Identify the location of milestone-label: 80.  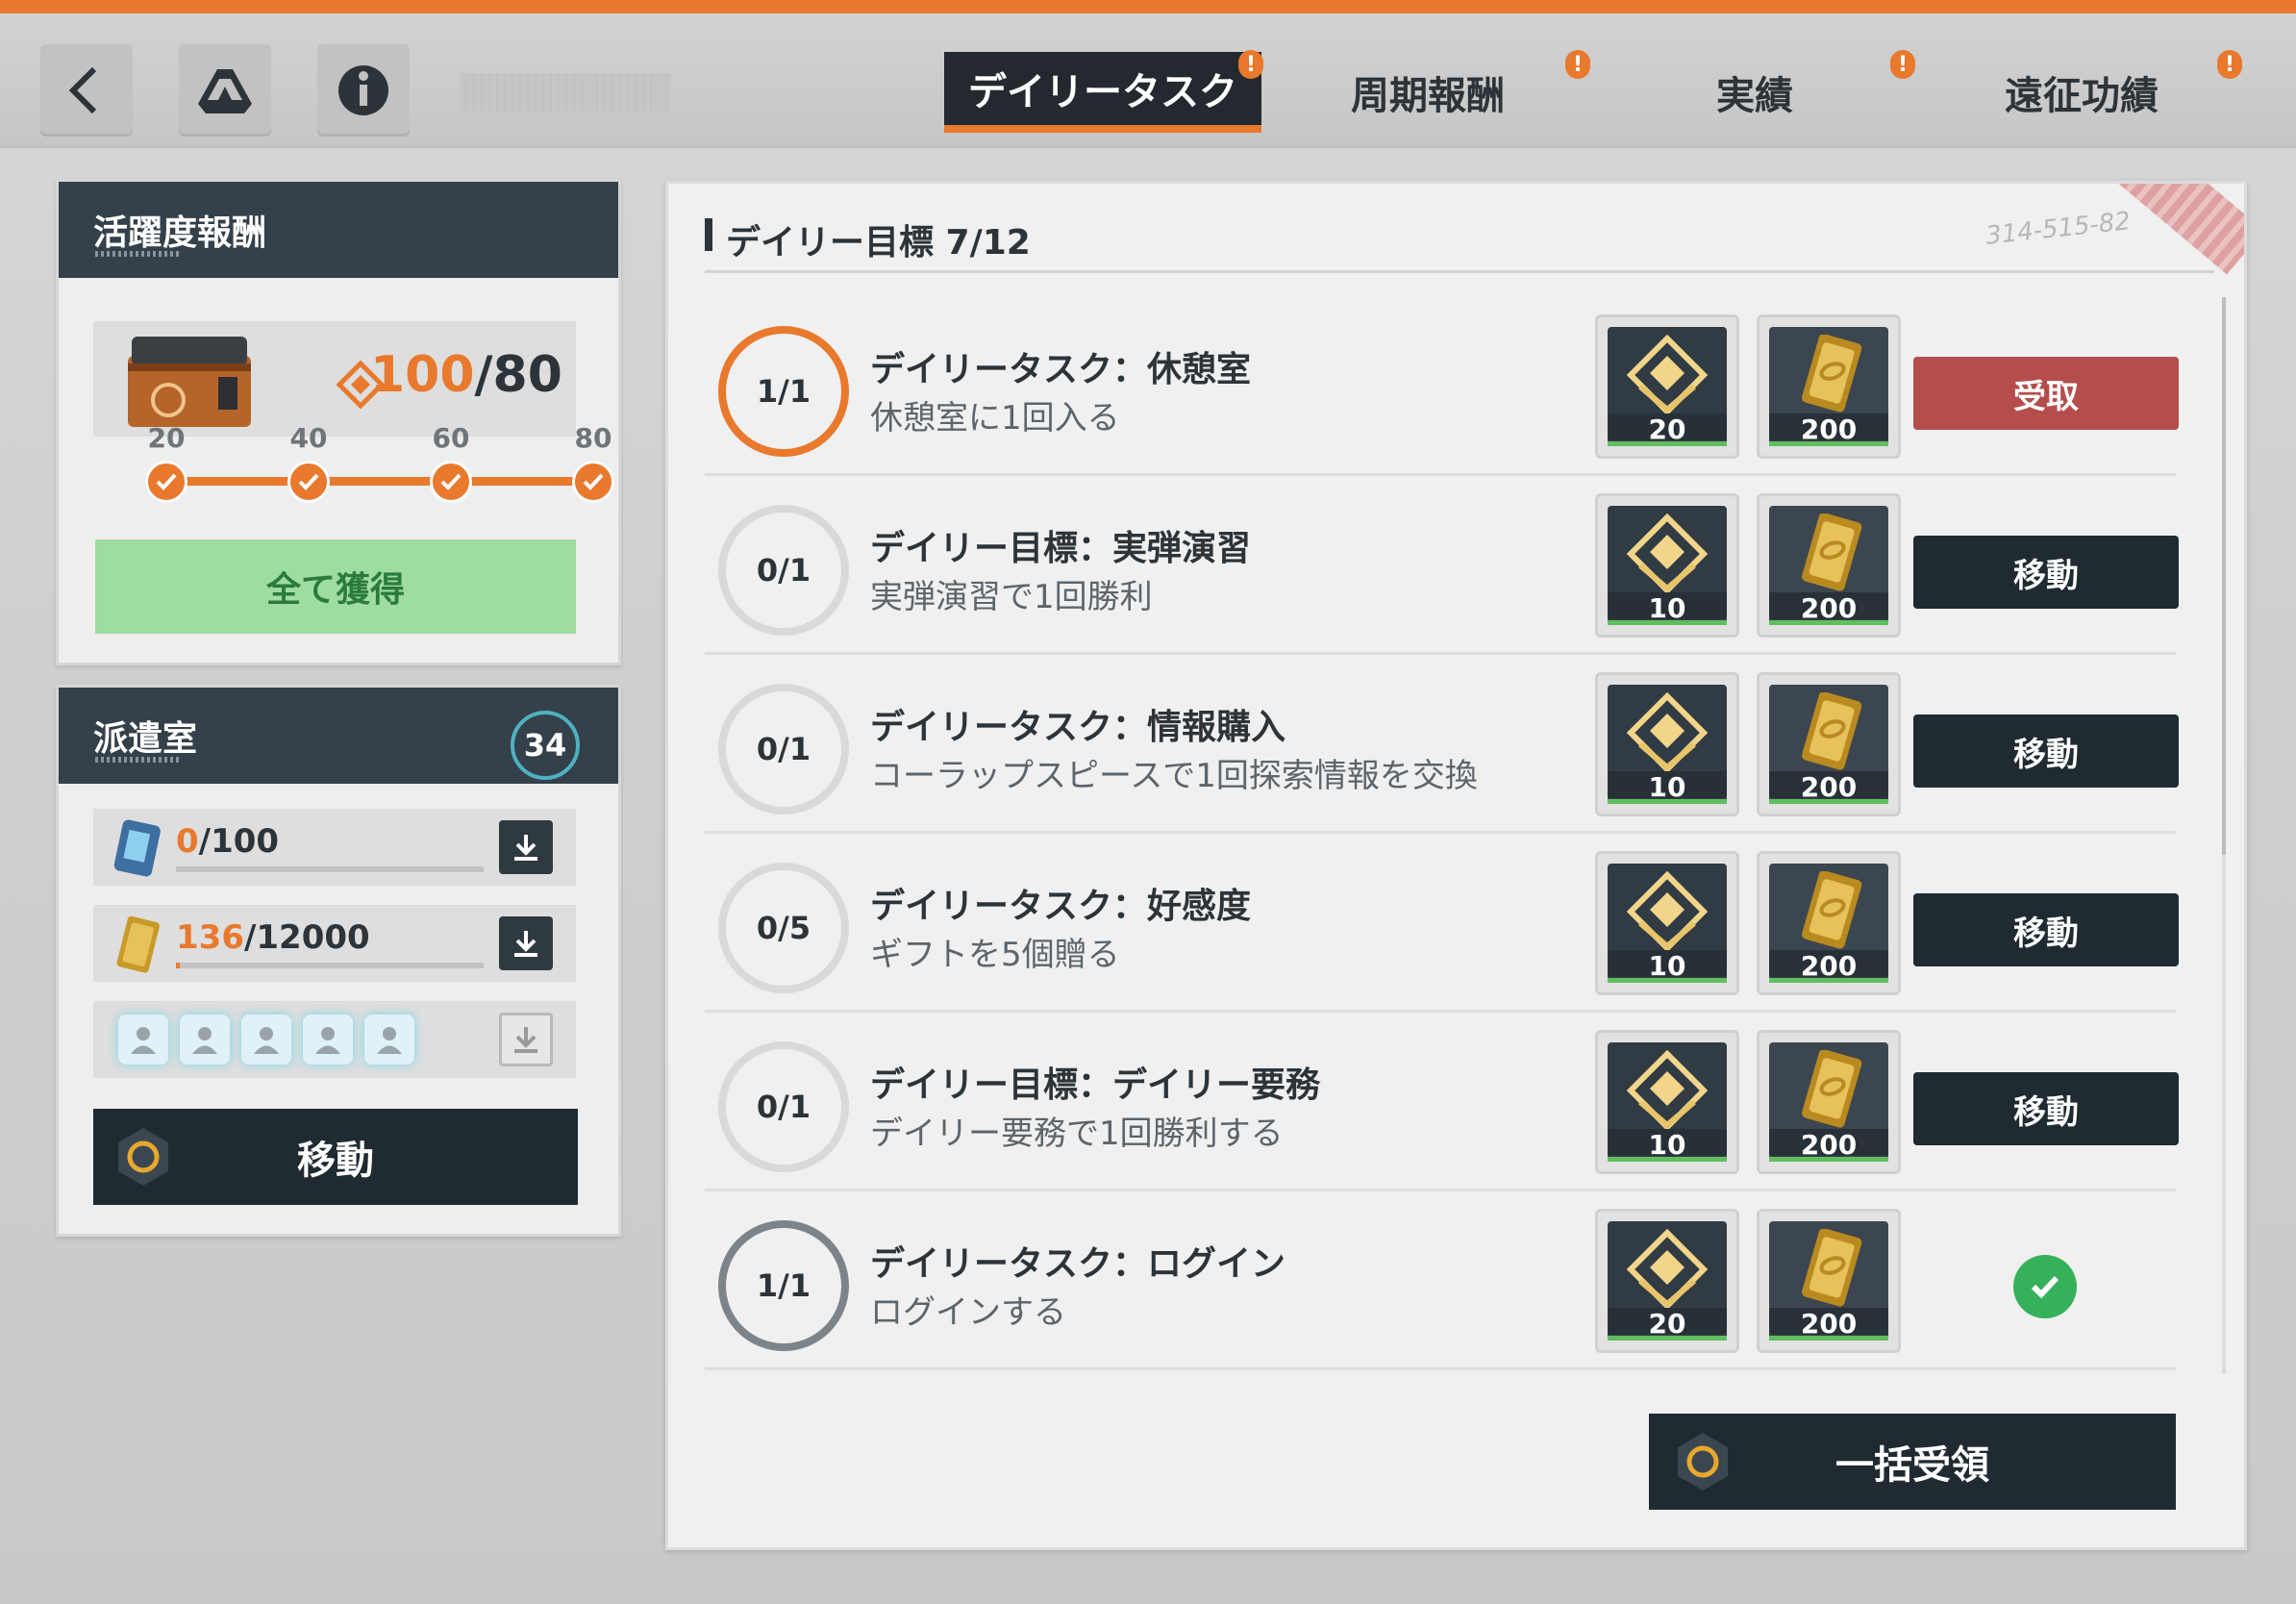
(593, 438).